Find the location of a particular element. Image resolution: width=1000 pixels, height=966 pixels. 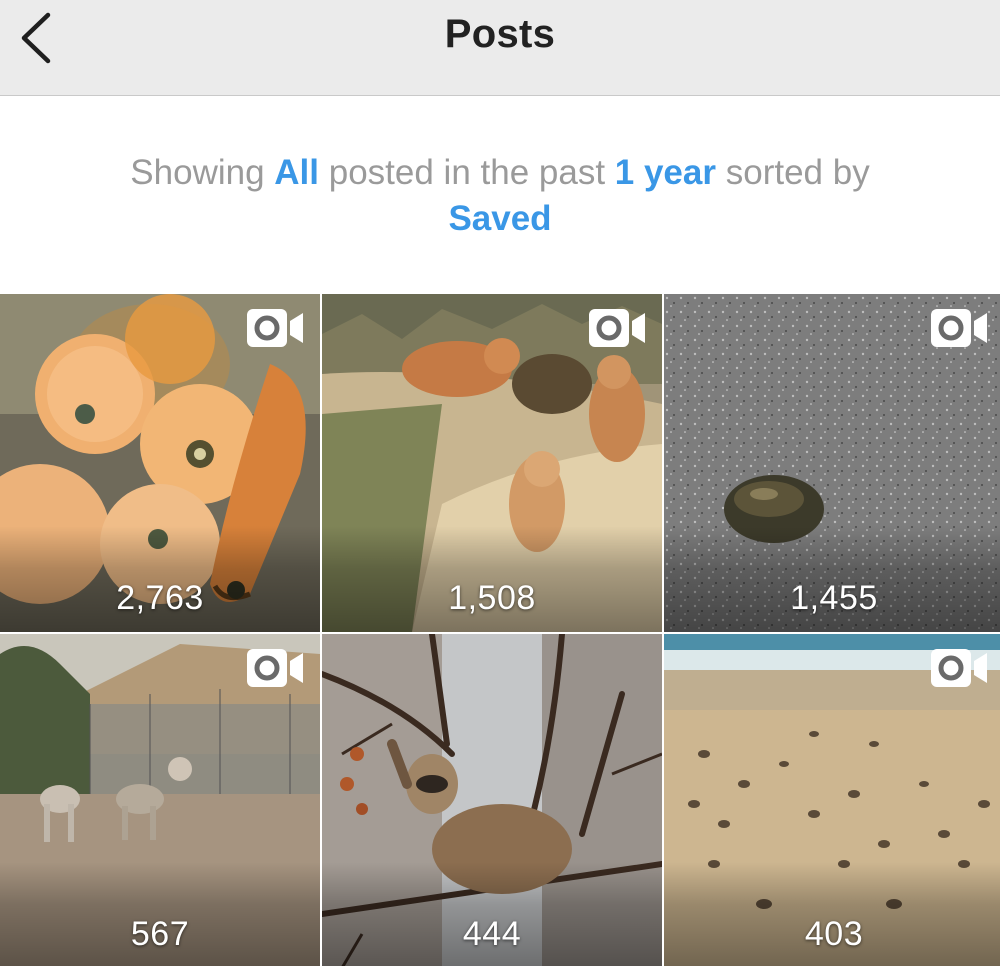

post-tile: 567 is located at coordinates (160, 800).